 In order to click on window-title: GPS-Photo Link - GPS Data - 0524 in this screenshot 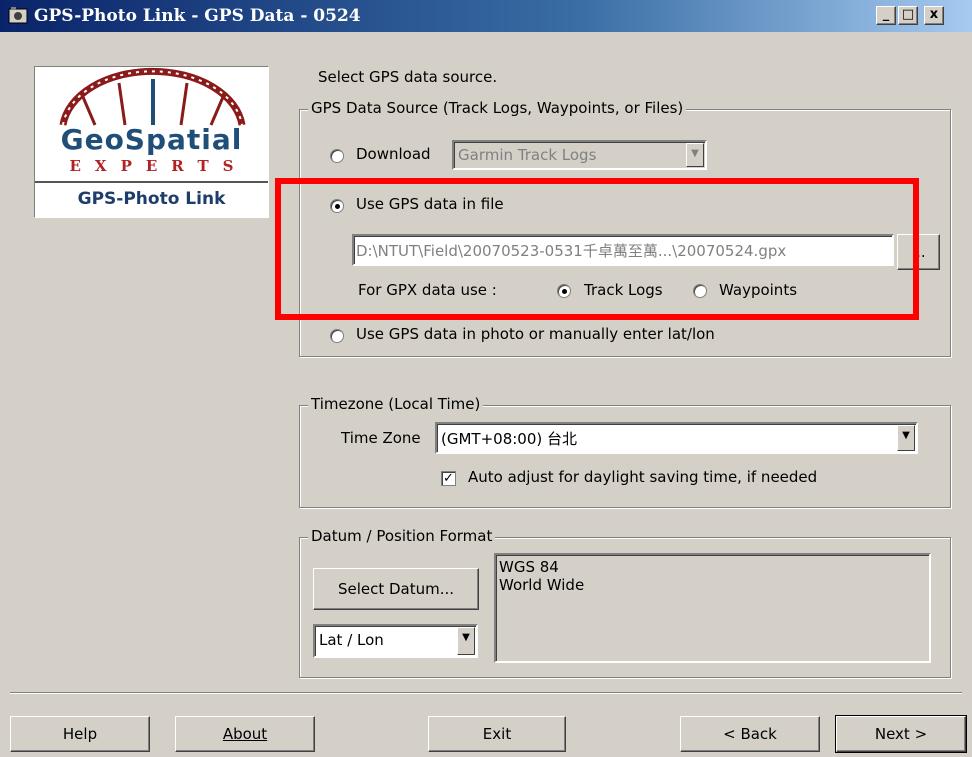, I will do `click(197, 16)`.